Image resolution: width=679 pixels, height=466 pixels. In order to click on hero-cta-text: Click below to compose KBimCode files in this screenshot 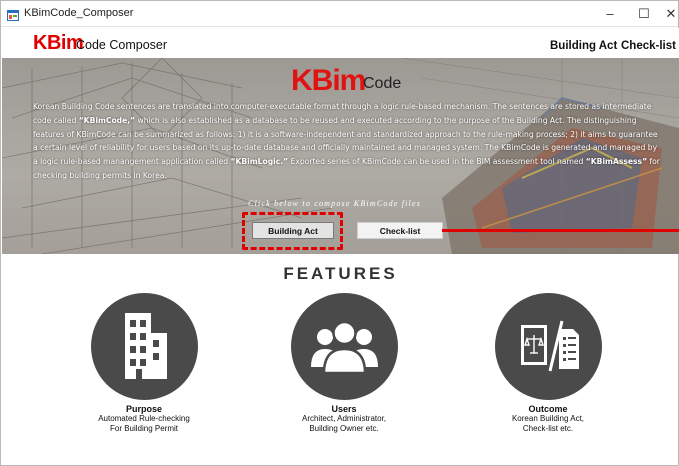, I will do `click(335, 203)`.